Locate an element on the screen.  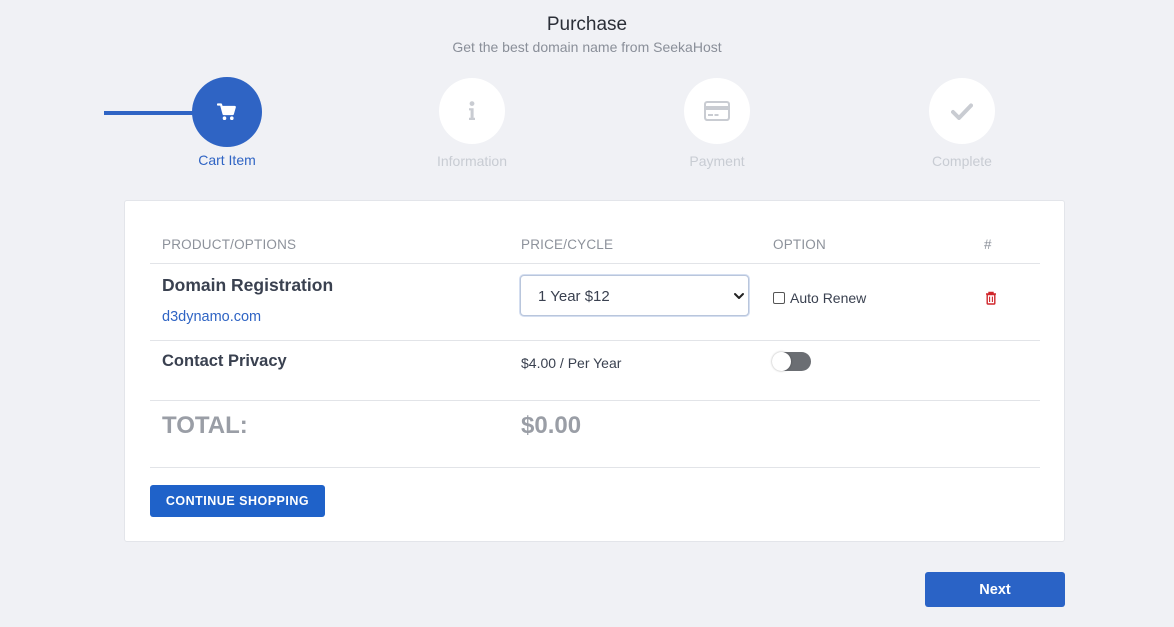
next-button: Next is located at coordinates (995, 589).